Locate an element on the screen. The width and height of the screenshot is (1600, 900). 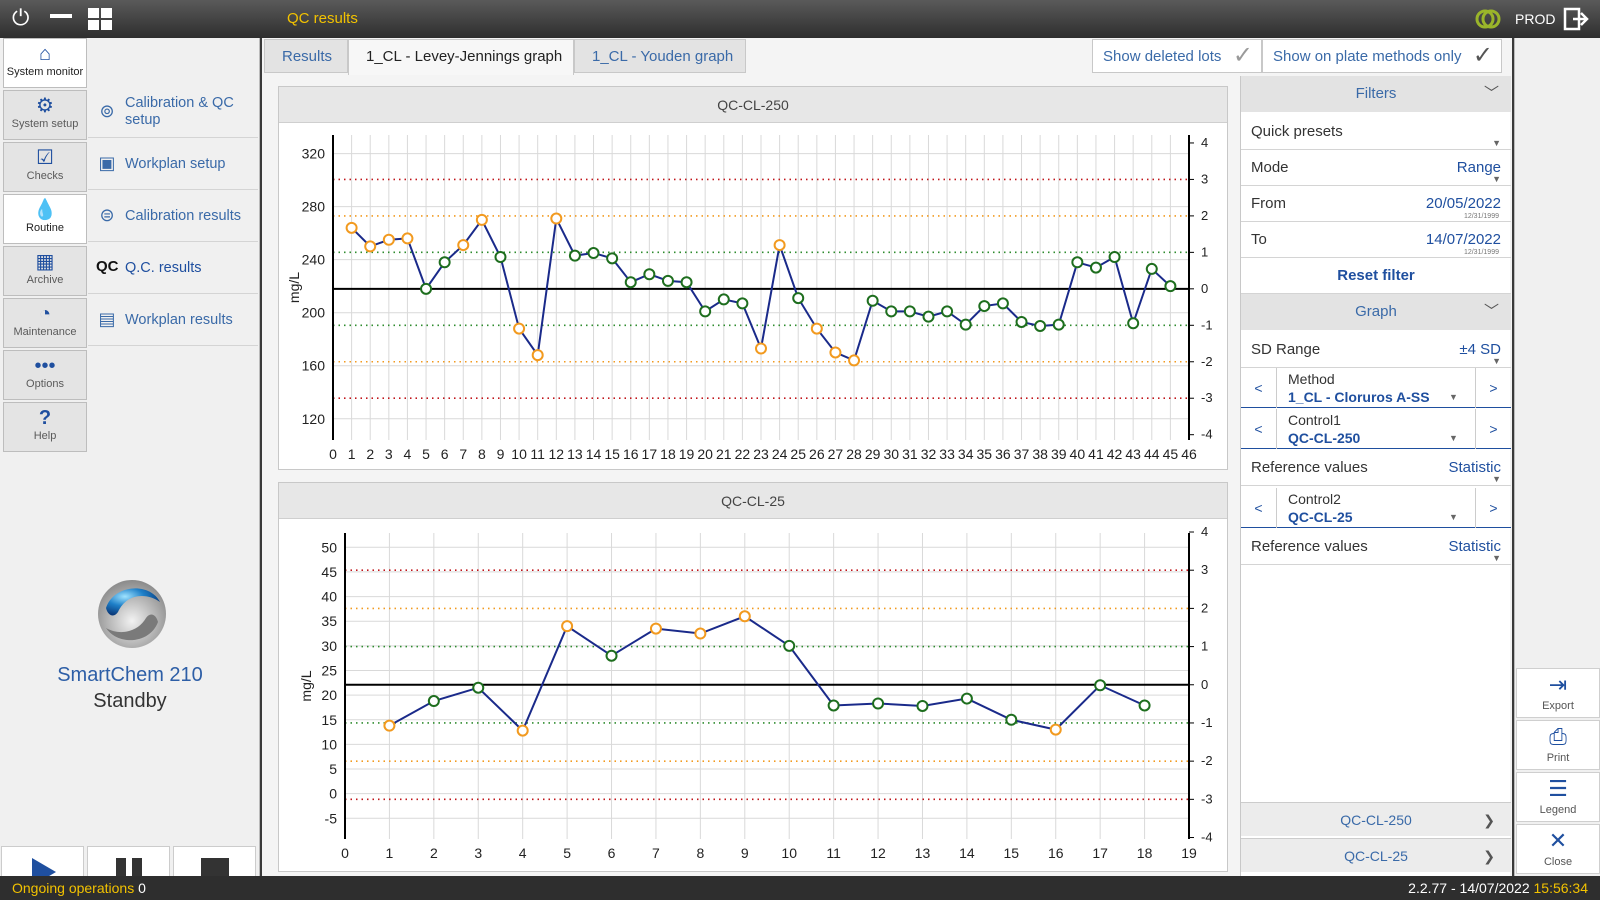
chevron-down-icon: ﹀ is located at coordinates (1491, 311).